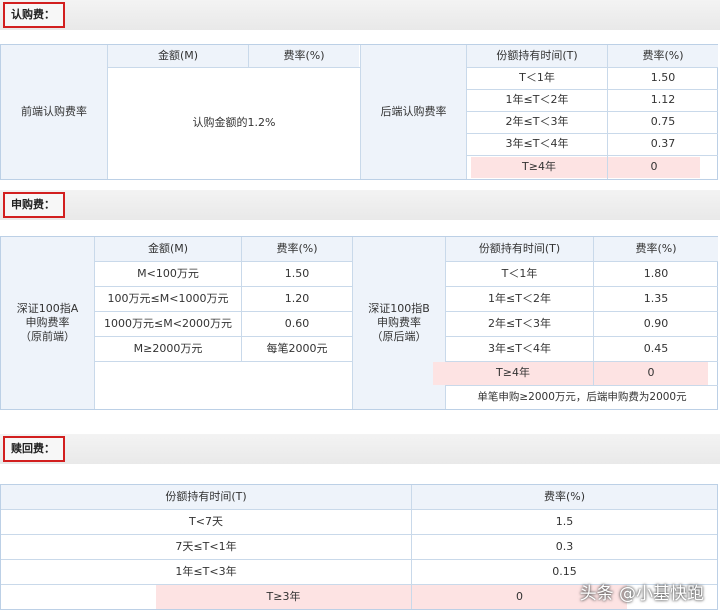 Image resolution: width=720 pixels, height=612 pixels. What do you see at coordinates (656, 298) in the screenshot?
I see `table-row-rate: 1.35` at bounding box center [656, 298].